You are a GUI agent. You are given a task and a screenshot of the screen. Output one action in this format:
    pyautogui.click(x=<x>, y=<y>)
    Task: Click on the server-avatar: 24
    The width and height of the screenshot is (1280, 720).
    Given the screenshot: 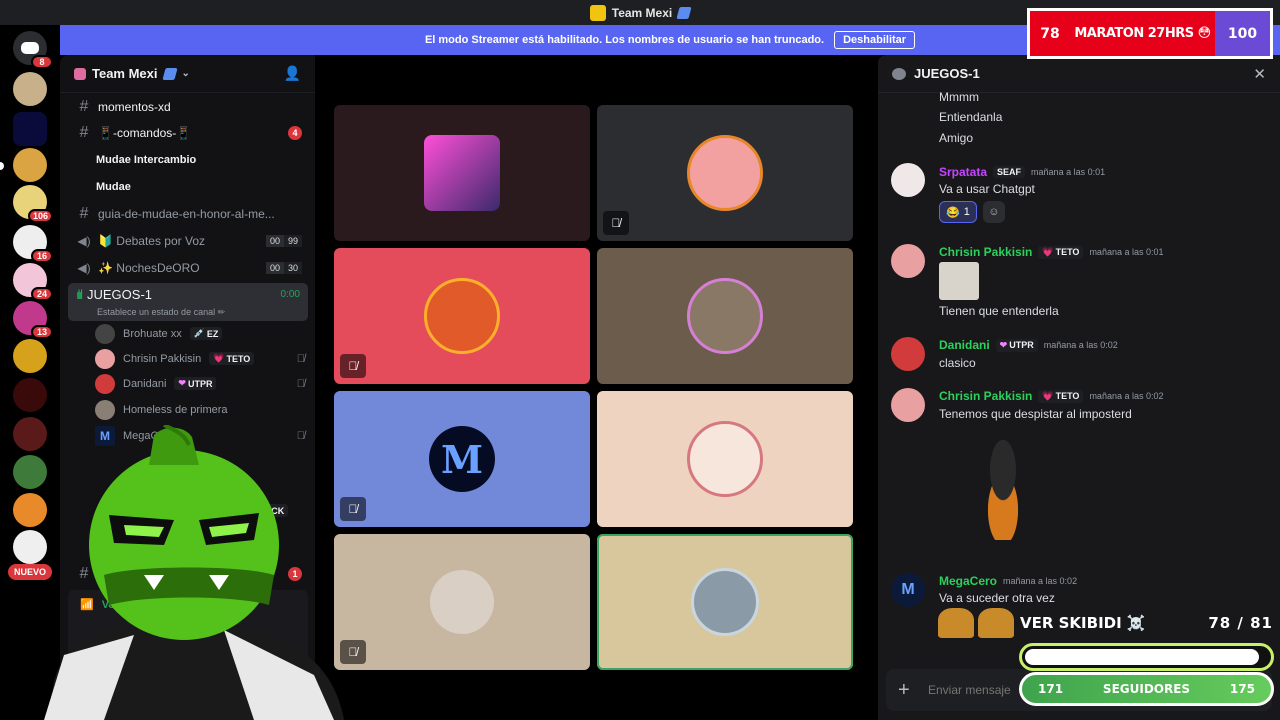 What is the action you would take?
    pyautogui.click(x=33, y=282)
    